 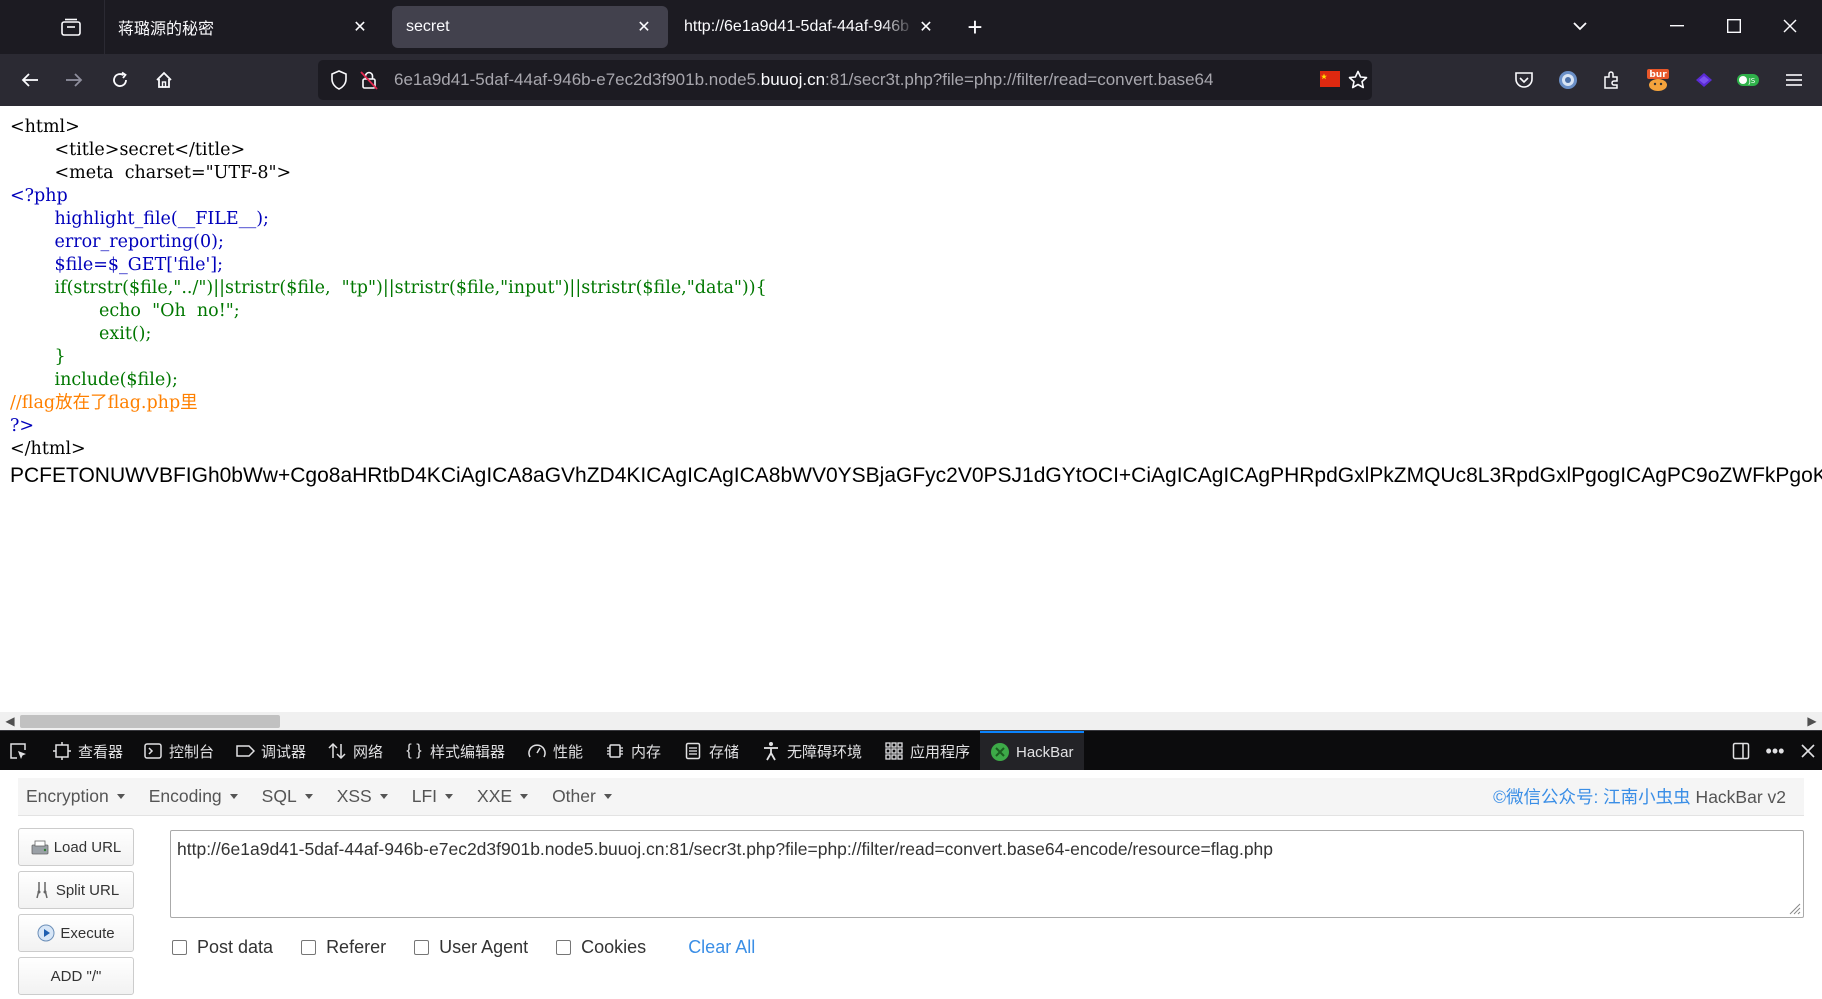 I want to click on menu-sql: SQL, so click(x=287, y=796).